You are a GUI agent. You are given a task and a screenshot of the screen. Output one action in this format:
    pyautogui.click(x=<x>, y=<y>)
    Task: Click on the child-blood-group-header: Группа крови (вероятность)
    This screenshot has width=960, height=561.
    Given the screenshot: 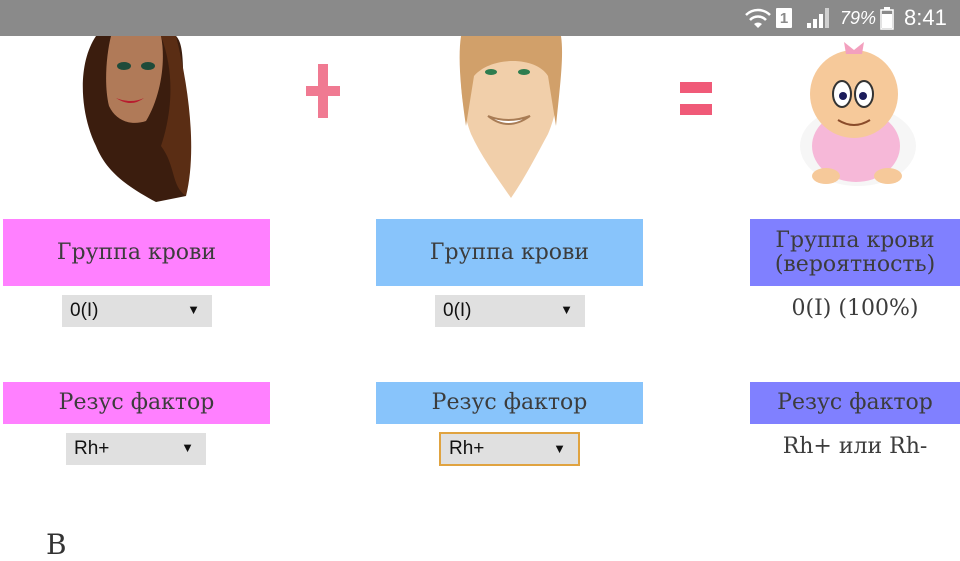 What is the action you would take?
    pyautogui.click(x=855, y=252)
    